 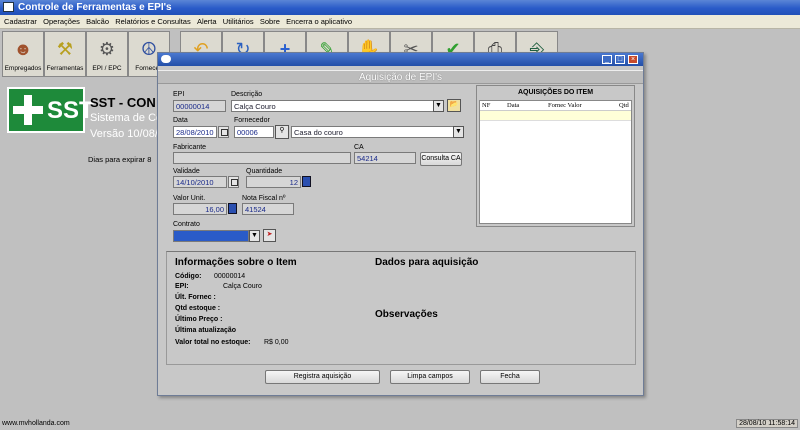 I want to click on menu-encerra: Encerra o aplicativo, so click(x=317, y=20).